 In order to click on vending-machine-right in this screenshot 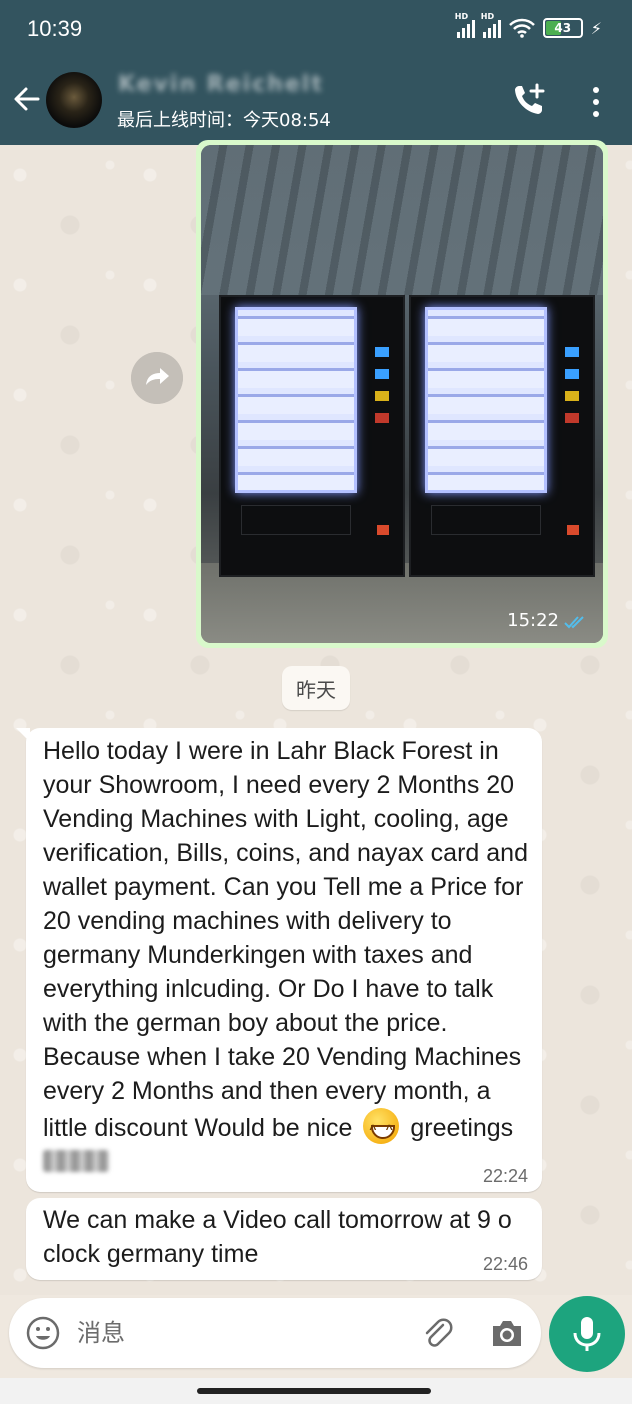, I will do `click(502, 436)`.